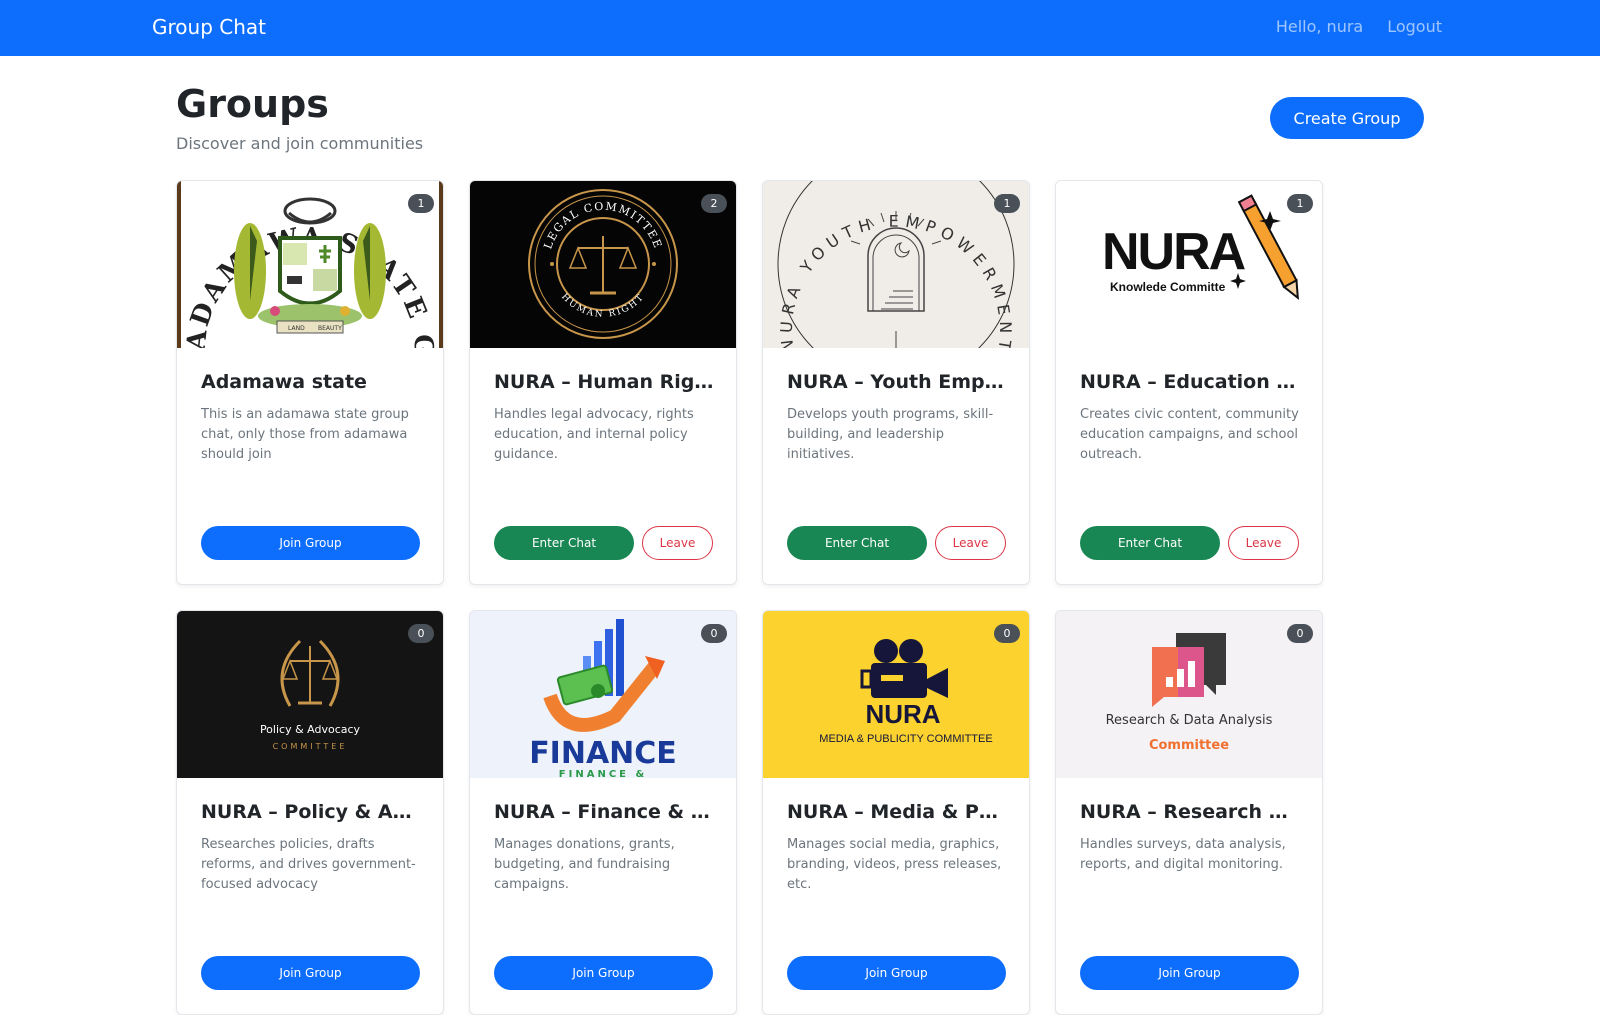 The width and height of the screenshot is (1600, 1015). I want to click on adamawa-crest-image: ADAMAWA STATE GOVERNMENT LAND, so click(310, 264).